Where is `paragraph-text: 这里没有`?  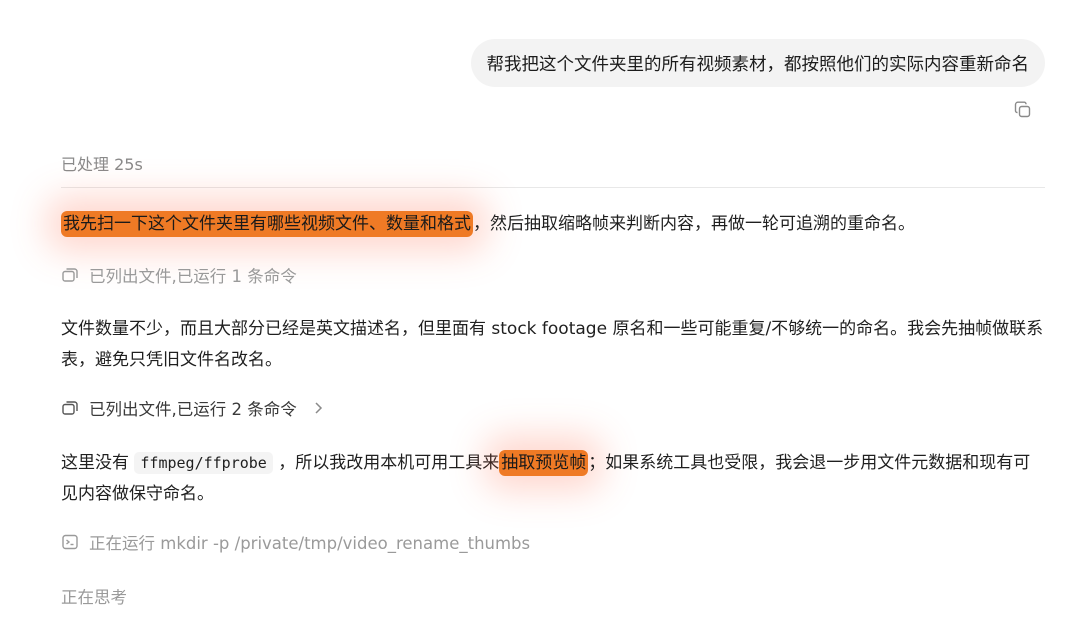 paragraph-text: 这里没有 is located at coordinates (98, 463).